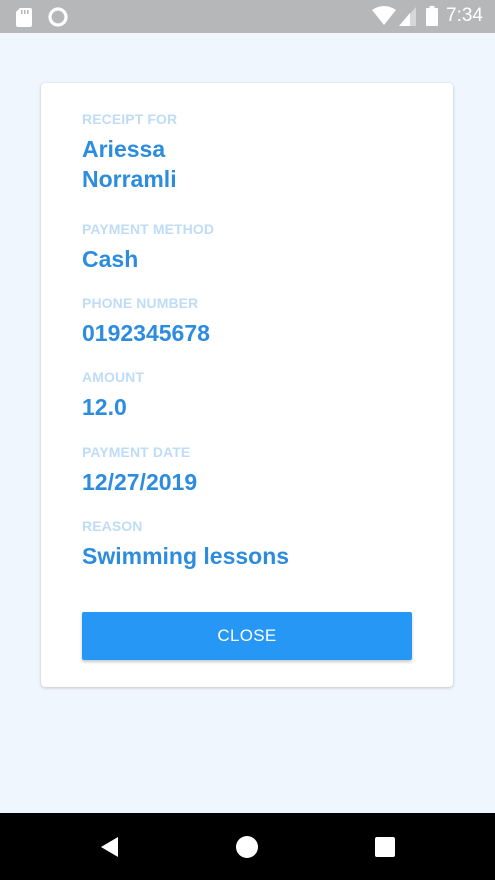 Image resolution: width=495 pixels, height=880 pixels. What do you see at coordinates (385, 847) in the screenshot?
I see `recents-icon` at bounding box center [385, 847].